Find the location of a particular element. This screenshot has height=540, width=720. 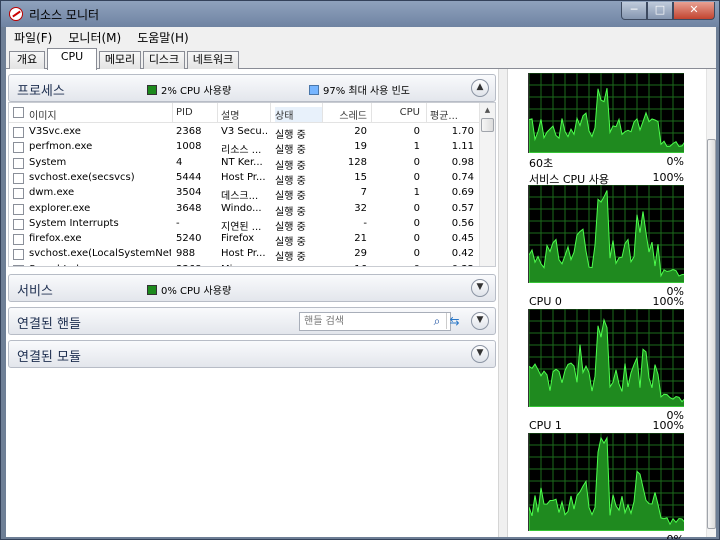

cell-image: explorer.exe is located at coordinates (60, 208).